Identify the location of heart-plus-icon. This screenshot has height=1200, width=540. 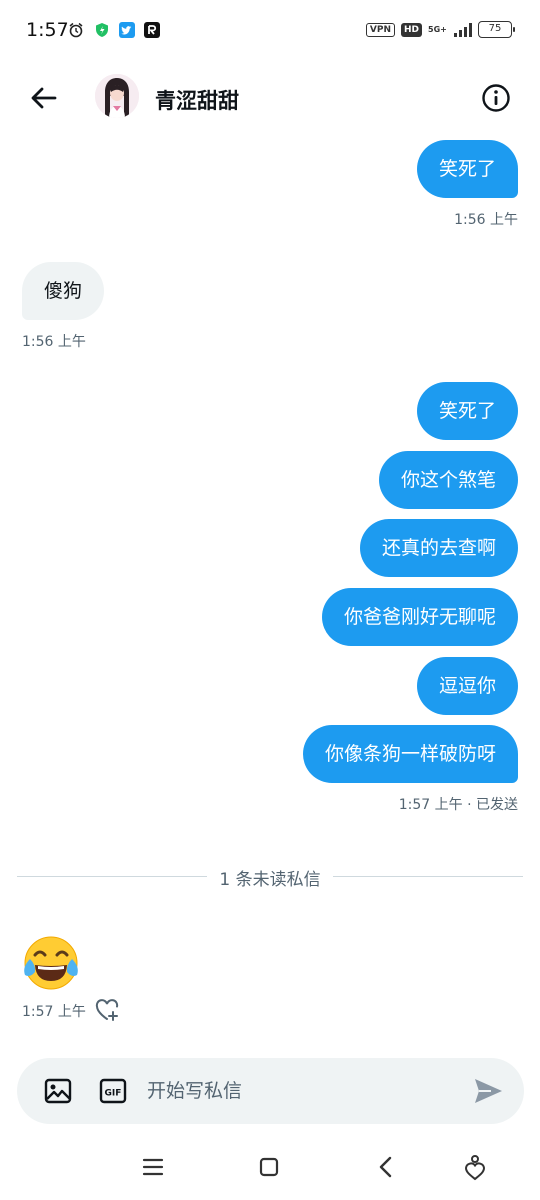
(107, 1010).